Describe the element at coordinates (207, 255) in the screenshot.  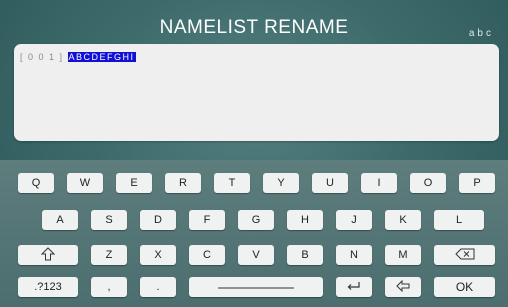
I see `key-c: C` at that location.